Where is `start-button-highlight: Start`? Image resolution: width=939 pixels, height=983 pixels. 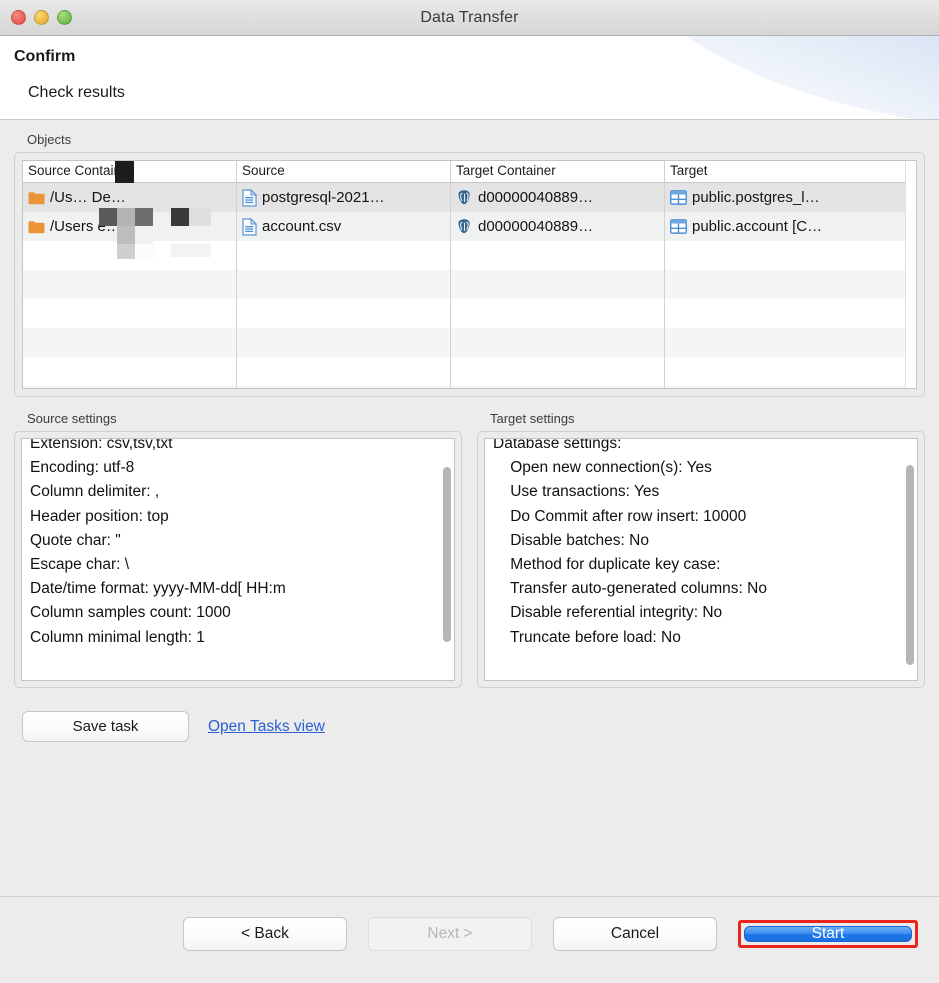
start-button-highlight: Start is located at coordinates (828, 934).